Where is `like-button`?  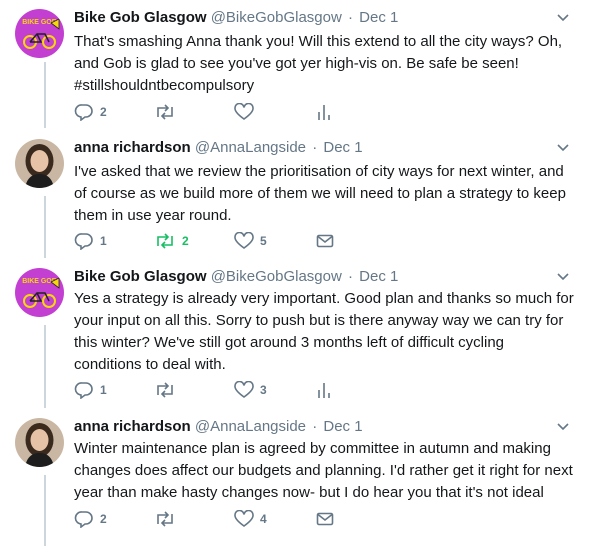 like-button is located at coordinates (247, 112).